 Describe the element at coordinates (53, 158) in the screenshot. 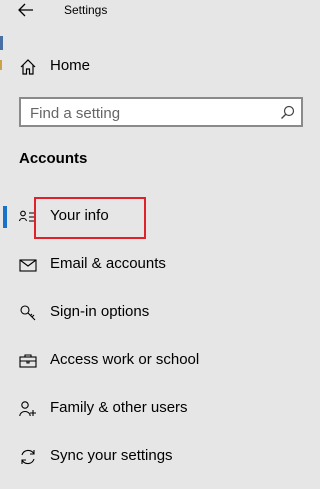

I see `section-title: Accounts` at that location.